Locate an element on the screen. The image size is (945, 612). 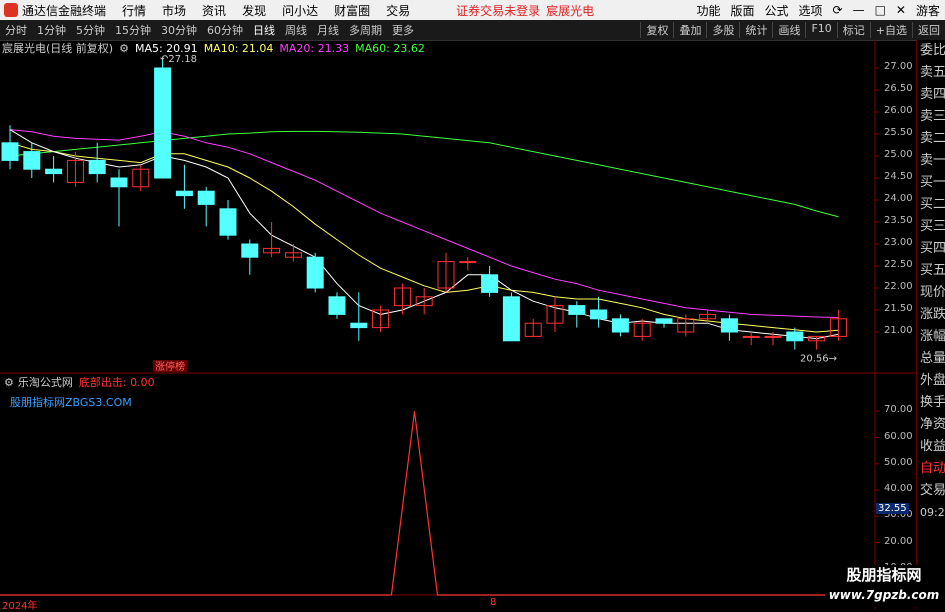
f10-button: F10 is located at coordinates (820, 30).